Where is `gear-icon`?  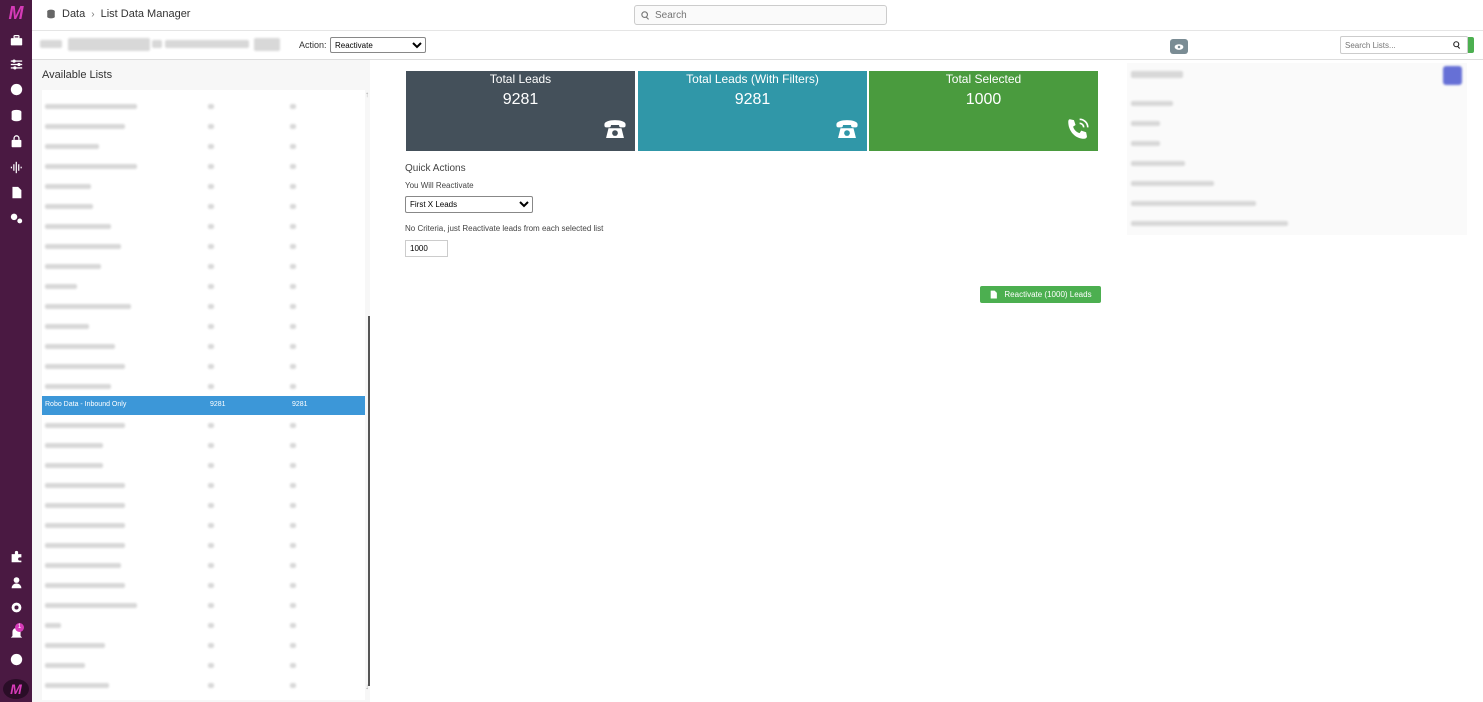
gear-icon is located at coordinates (16, 607).